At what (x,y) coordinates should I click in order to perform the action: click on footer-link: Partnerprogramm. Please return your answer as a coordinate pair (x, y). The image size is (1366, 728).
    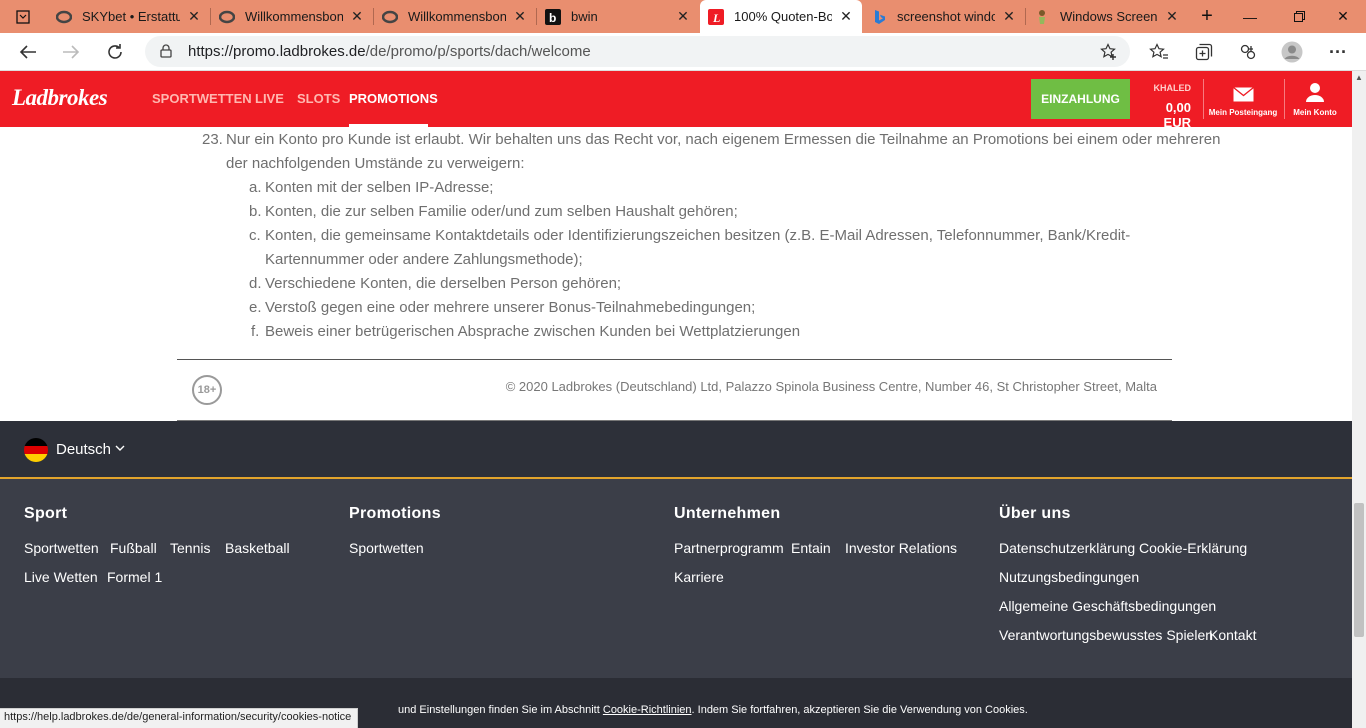
    Looking at the image, I should click on (729, 548).